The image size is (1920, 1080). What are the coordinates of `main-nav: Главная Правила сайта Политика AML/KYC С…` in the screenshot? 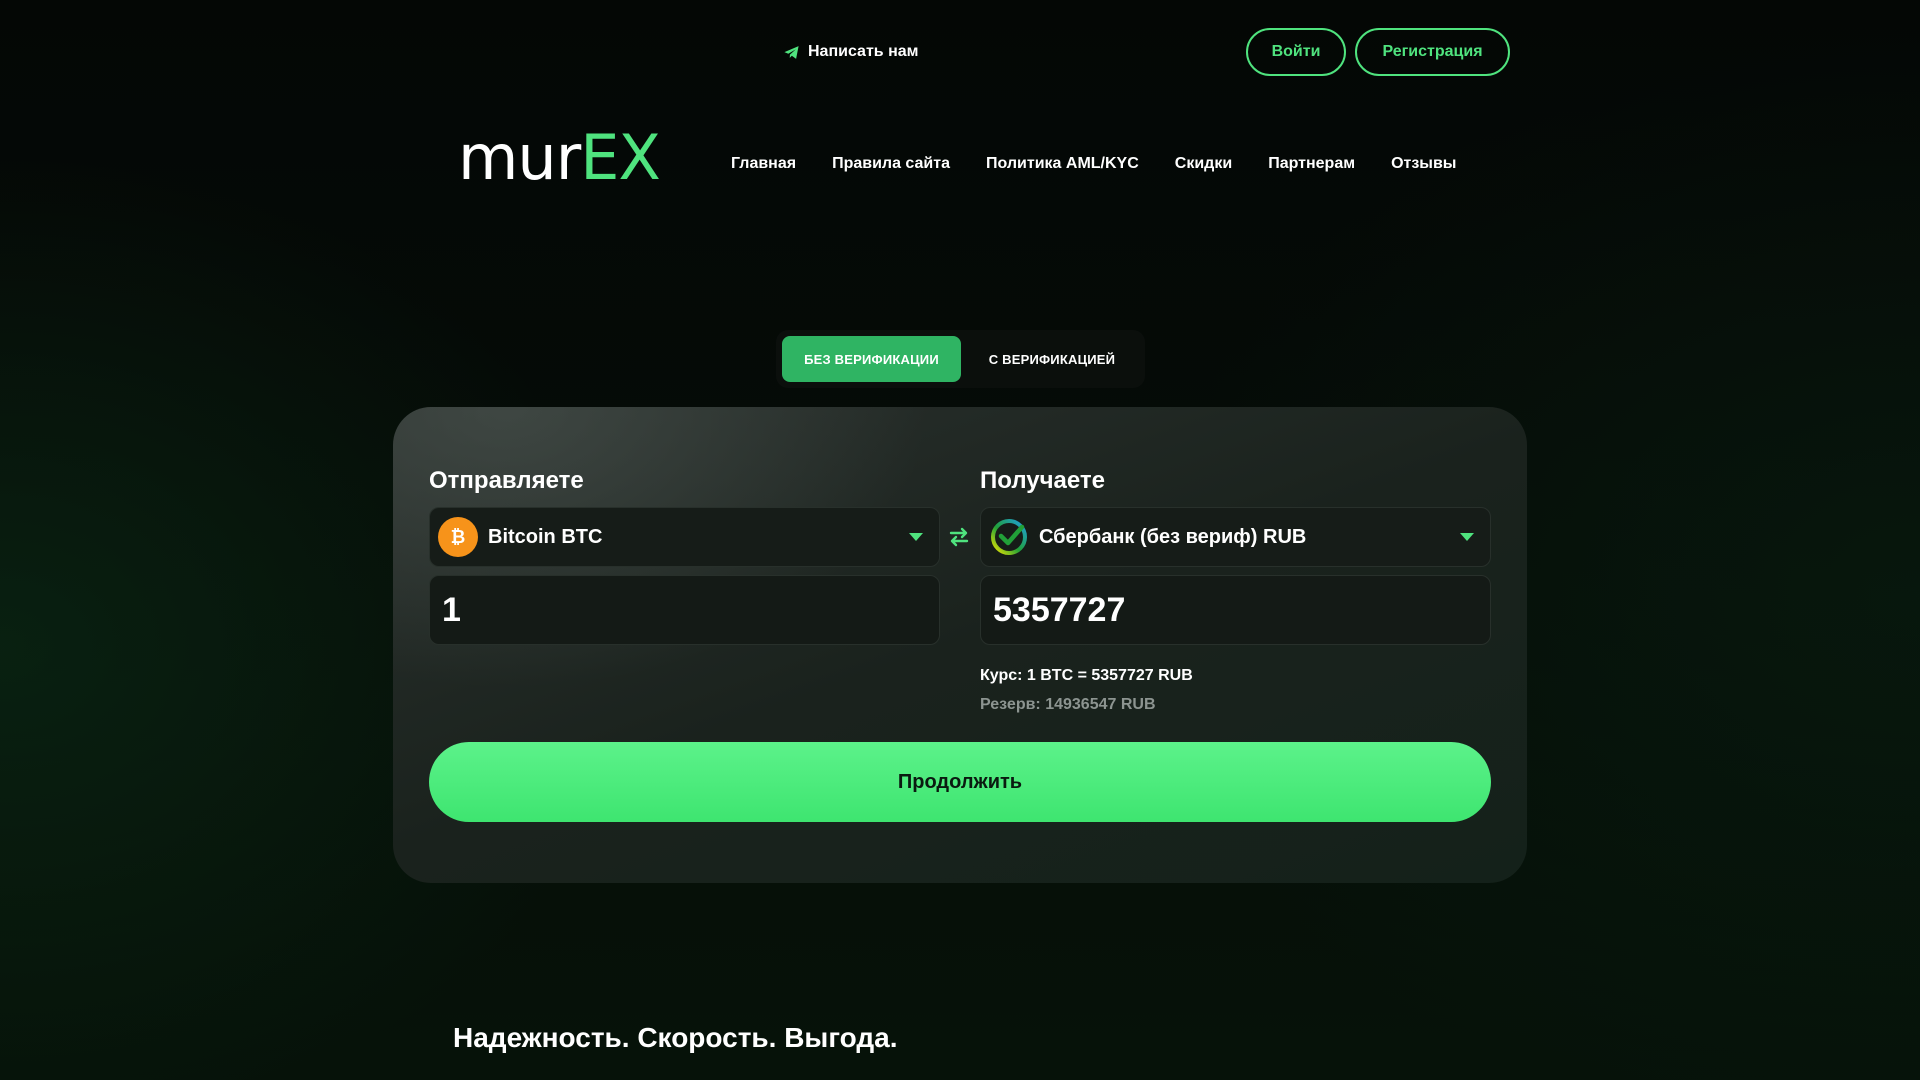 It's located at (1093, 164).